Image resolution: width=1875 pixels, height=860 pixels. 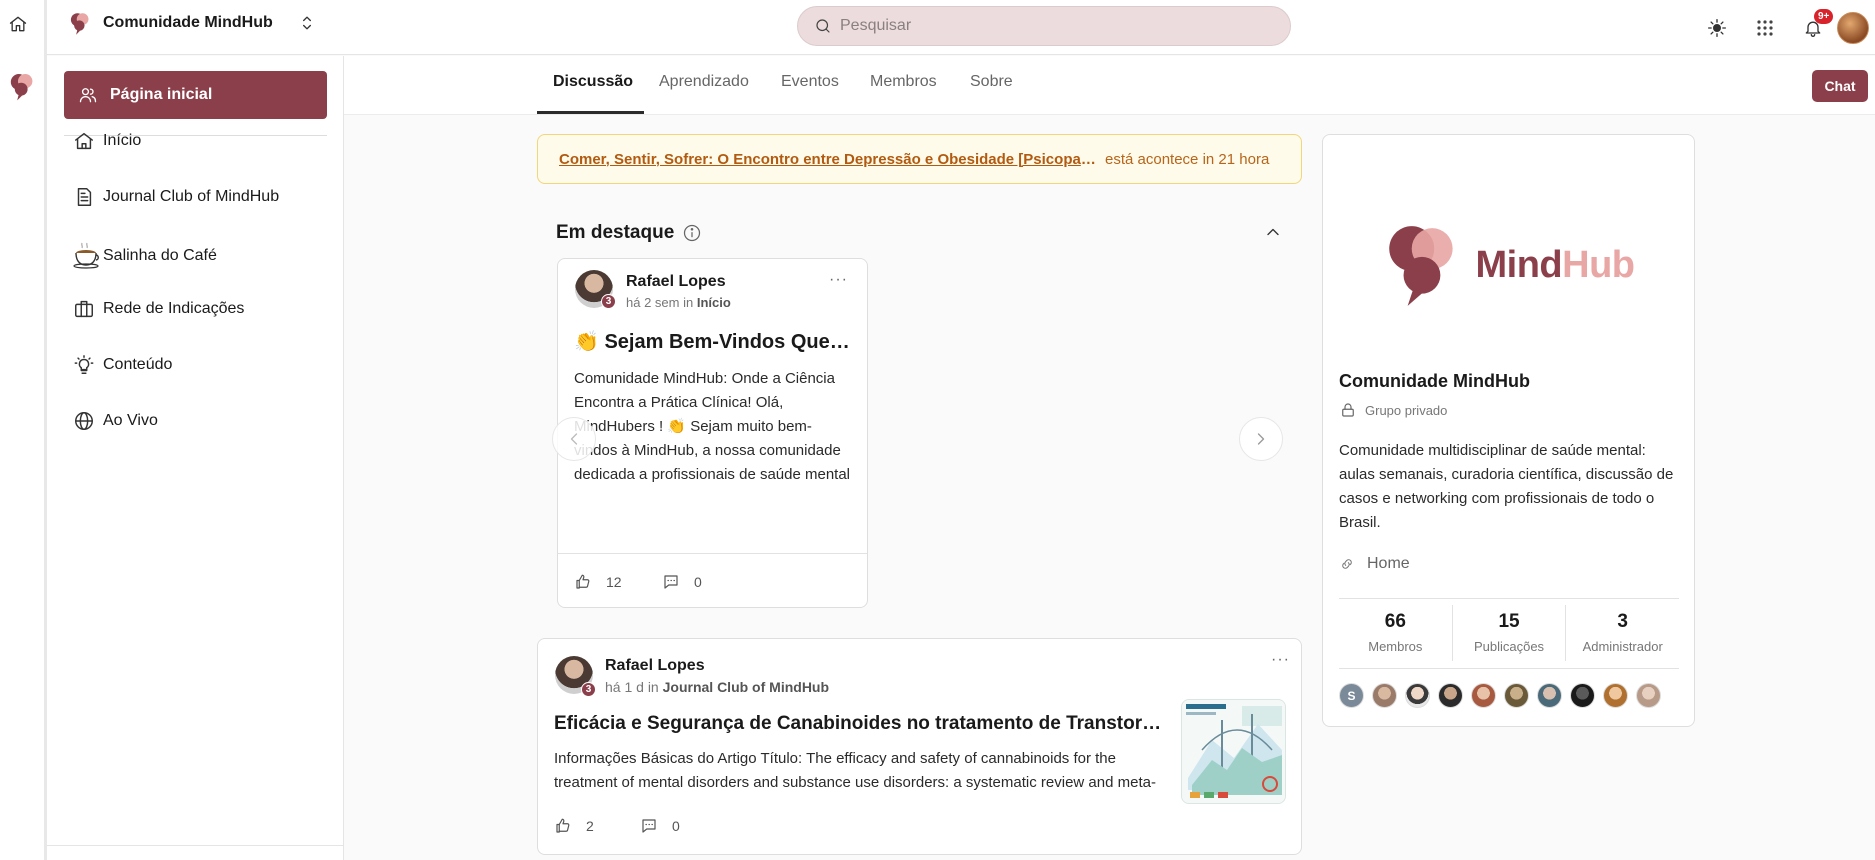 What do you see at coordinates (1348, 410) in the screenshot?
I see `lock-icon` at bounding box center [1348, 410].